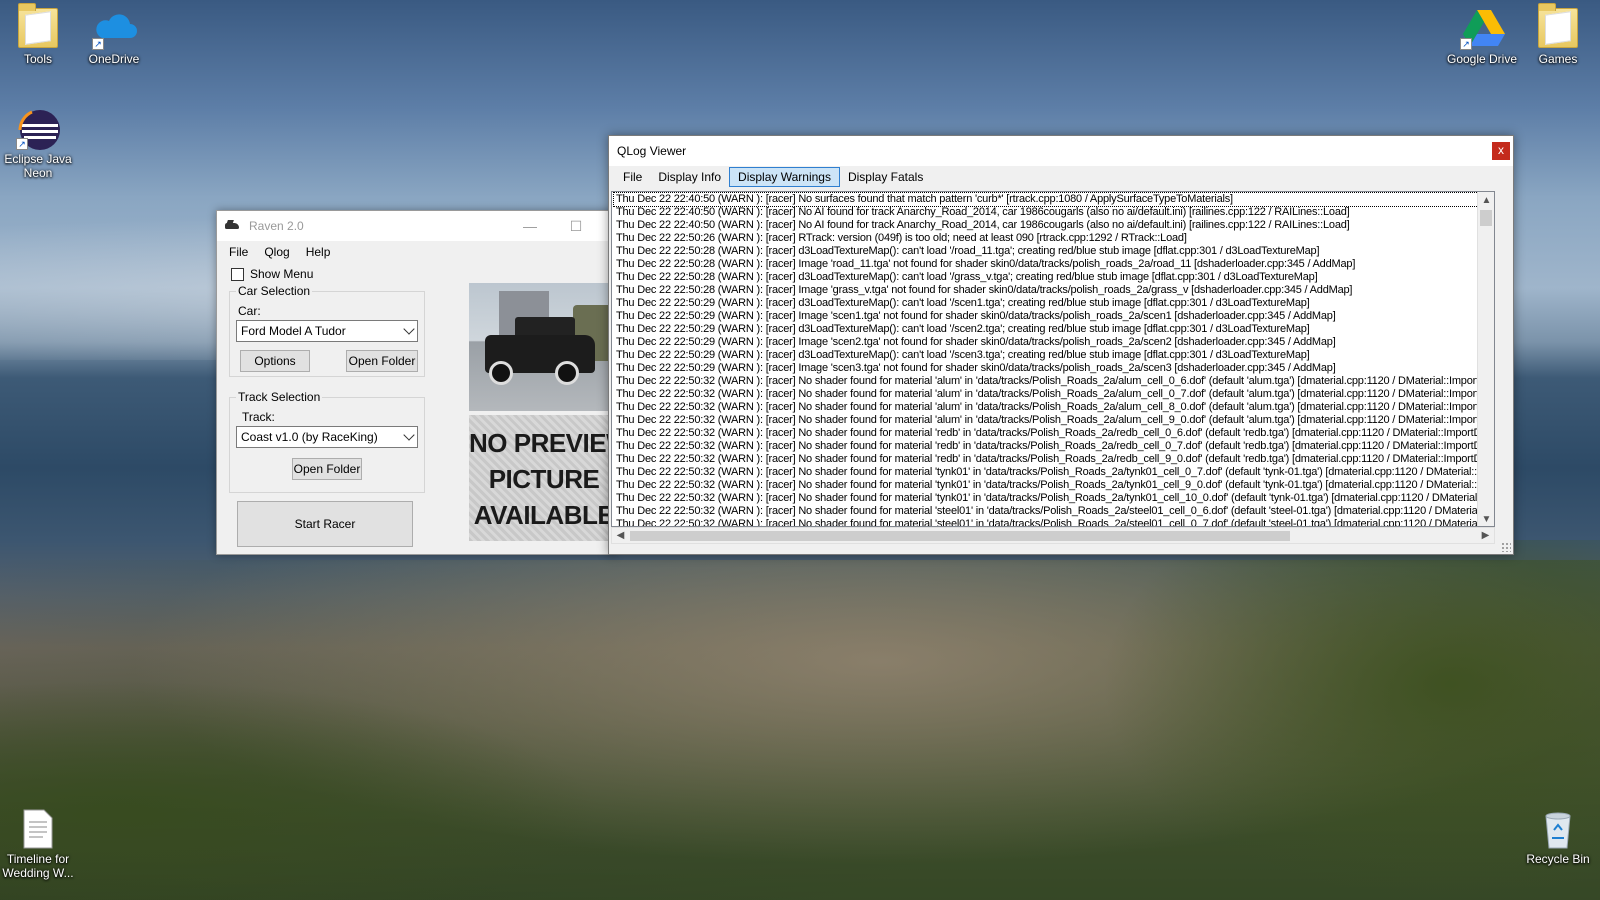 The image size is (1600, 900). Describe the element at coordinates (276, 226) in the screenshot. I see `raven-window-title: Raven 2.0` at that location.